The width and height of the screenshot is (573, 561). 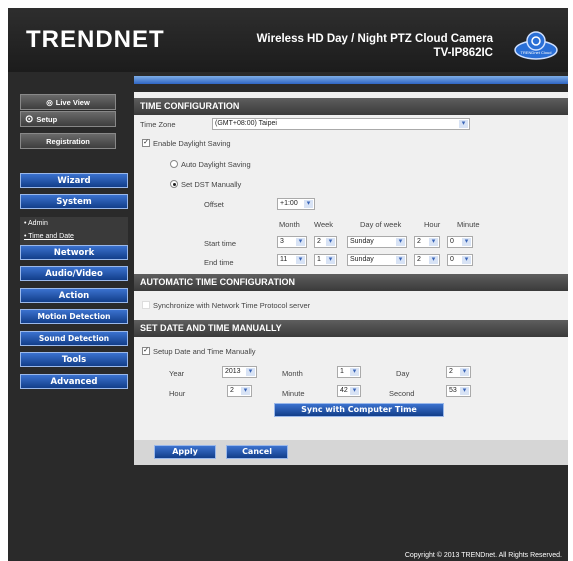 I want to click on time-config-header: TIME CONFIGURATION, so click(x=351, y=106).